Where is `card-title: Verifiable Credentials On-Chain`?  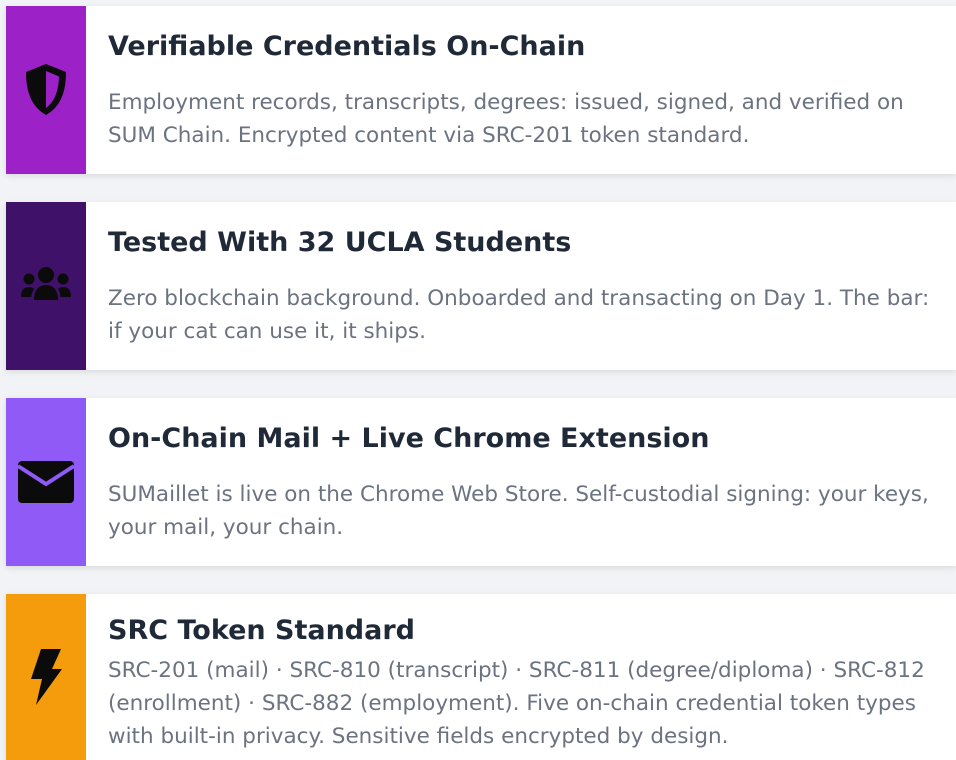
card-title: Verifiable Credentials On-Chain is located at coordinates (347, 46).